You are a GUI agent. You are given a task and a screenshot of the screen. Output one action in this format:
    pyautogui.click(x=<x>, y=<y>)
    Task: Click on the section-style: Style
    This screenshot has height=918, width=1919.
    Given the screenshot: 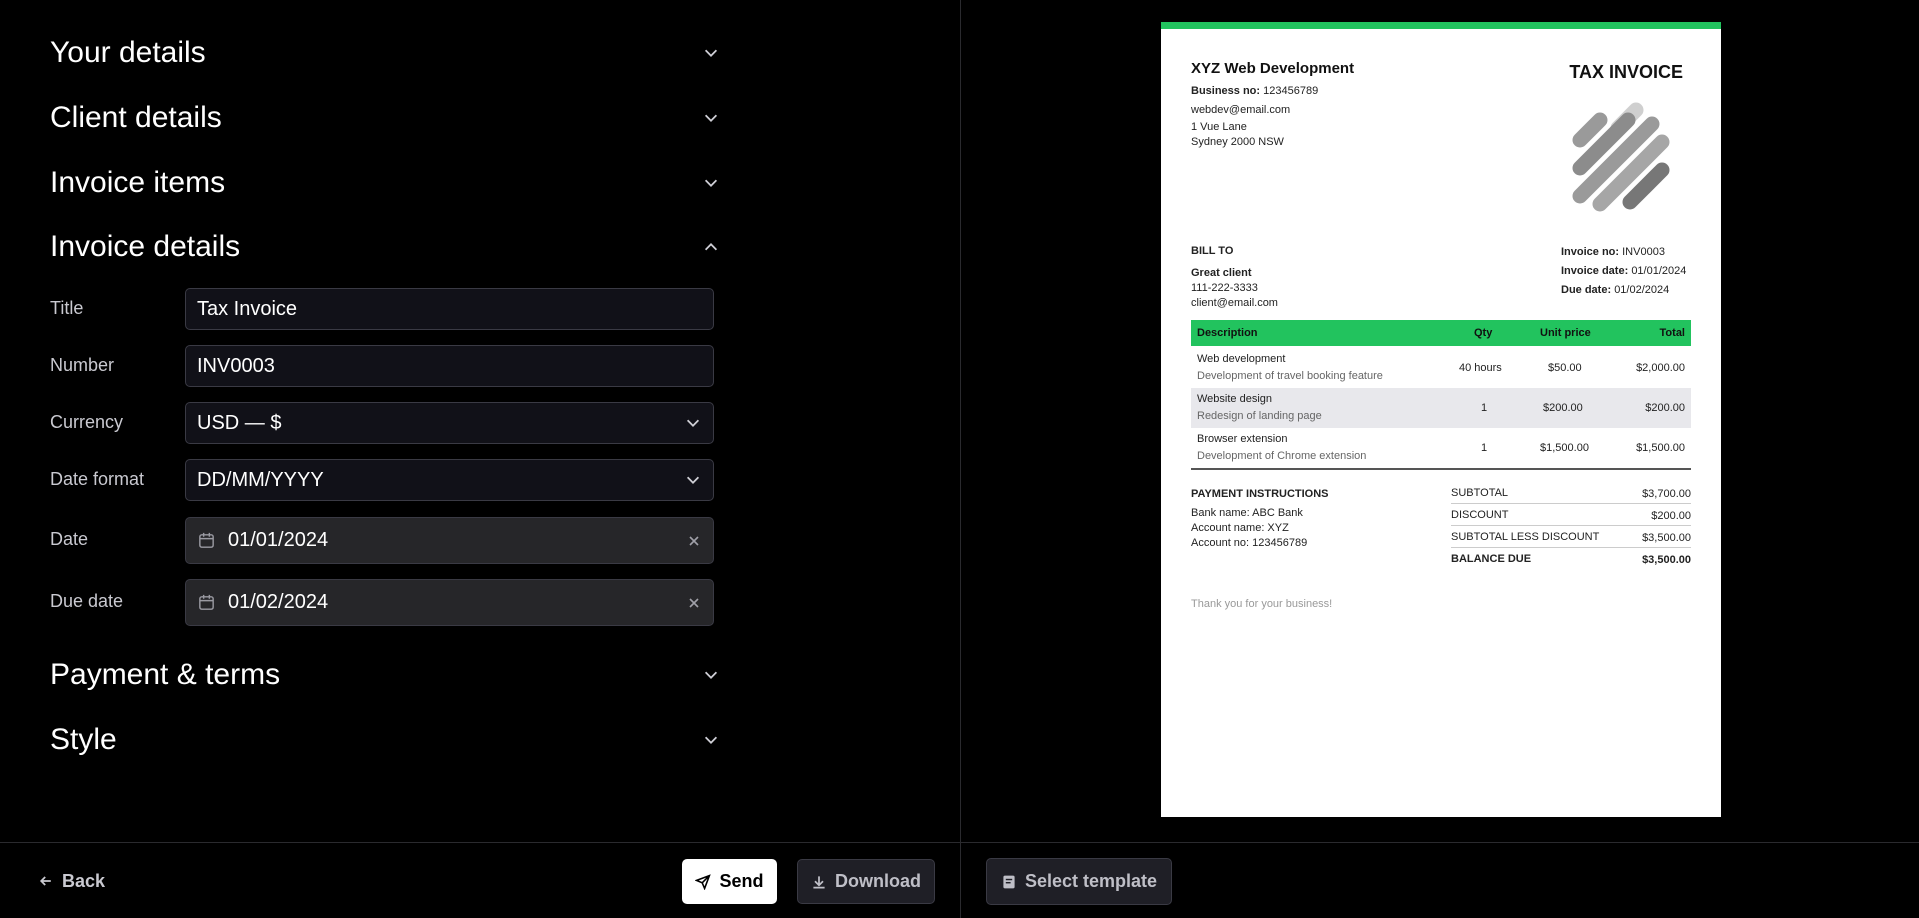 What is the action you would take?
    pyautogui.click(x=385, y=740)
    